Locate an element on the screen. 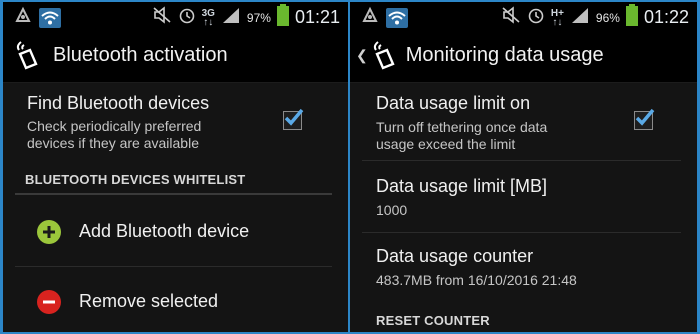 This screenshot has width=700, height=334. clock: 01:22 is located at coordinates (666, 17).